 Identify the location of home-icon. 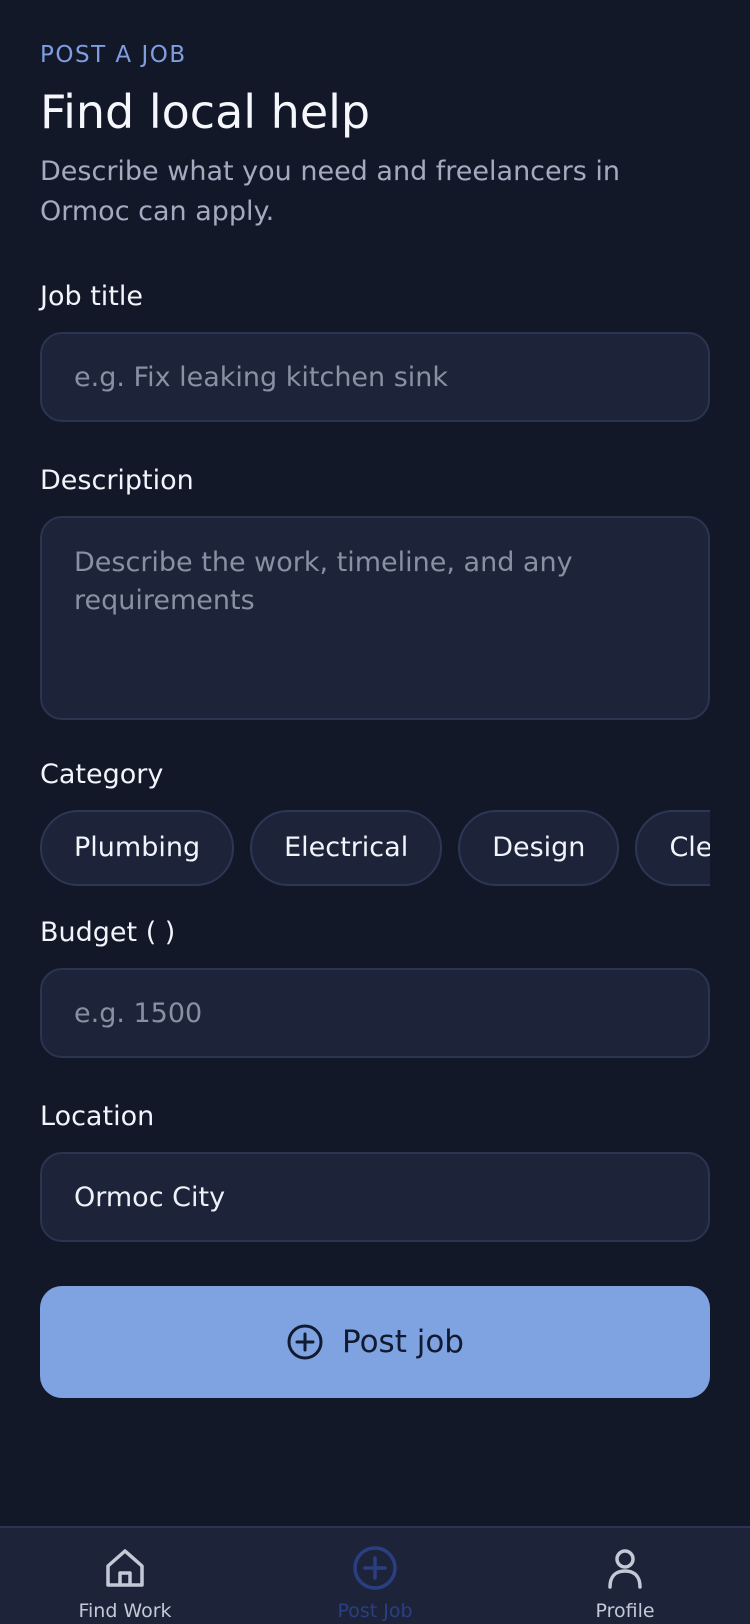
(125, 1568).